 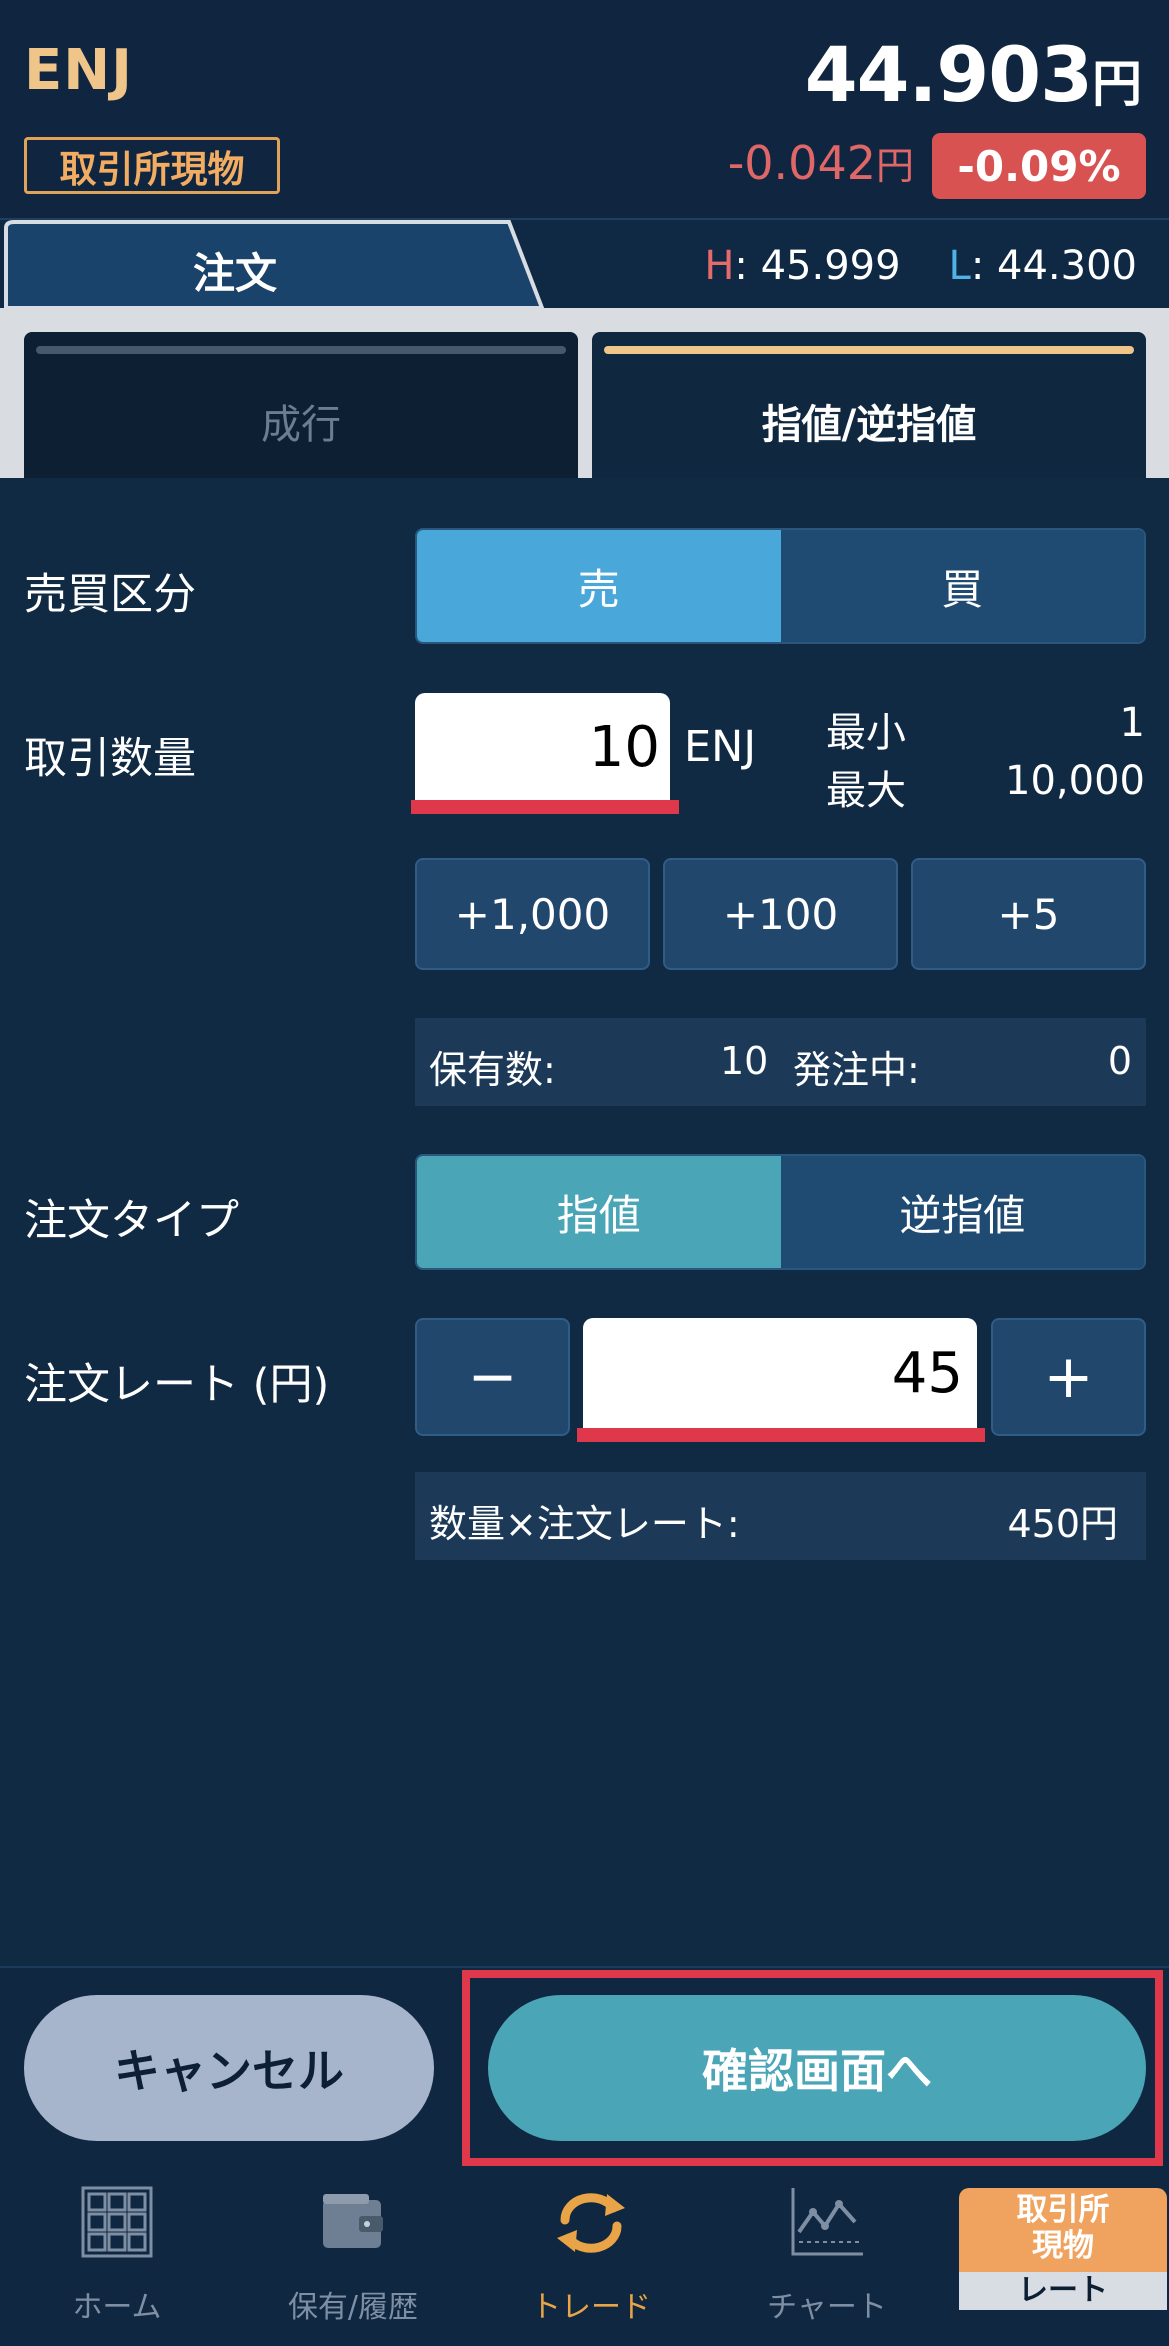 I want to click on min-value: 1, so click(x=1132, y=723).